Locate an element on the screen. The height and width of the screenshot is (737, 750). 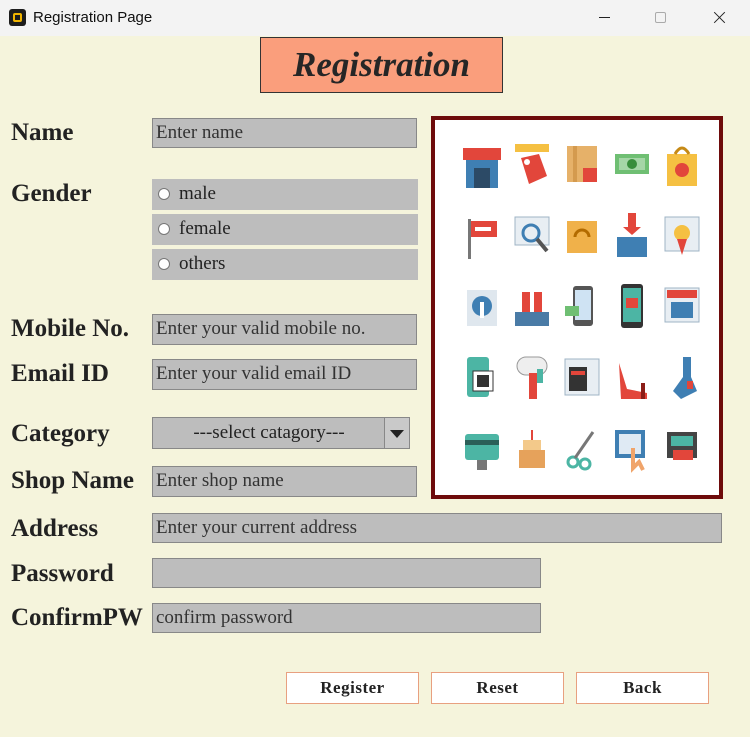
maximize-icon is located at coordinates (661, 18).